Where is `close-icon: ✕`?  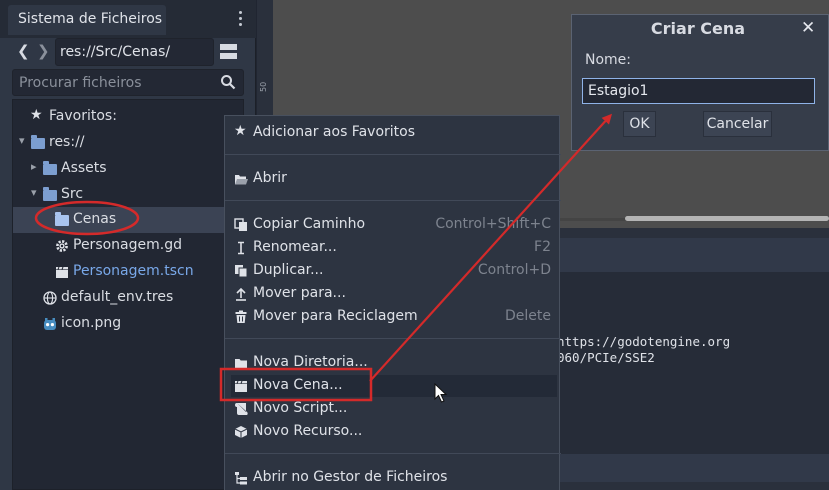
close-icon: ✕ is located at coordinates (808, 28).